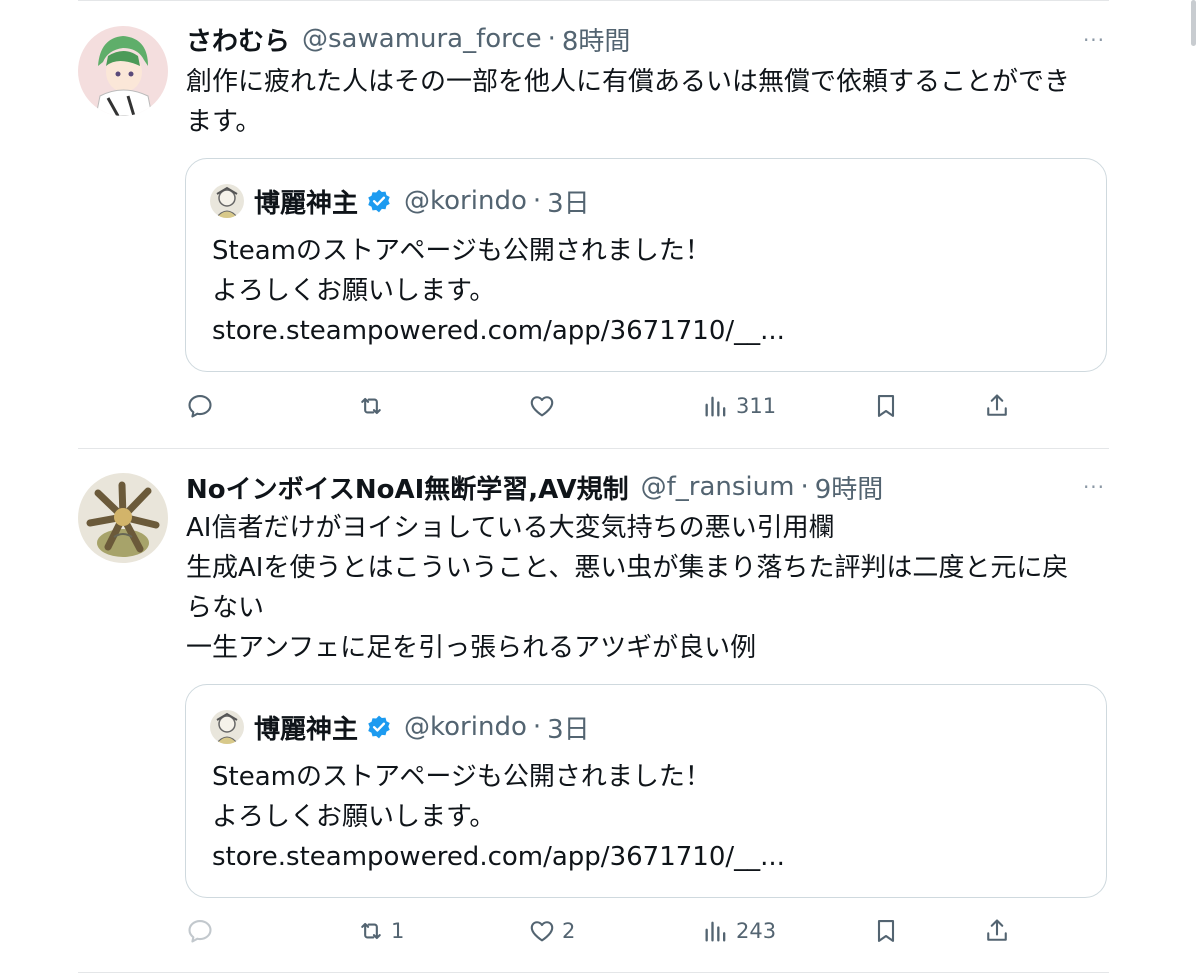  I want to click on retweet-button, so click(374, 406).